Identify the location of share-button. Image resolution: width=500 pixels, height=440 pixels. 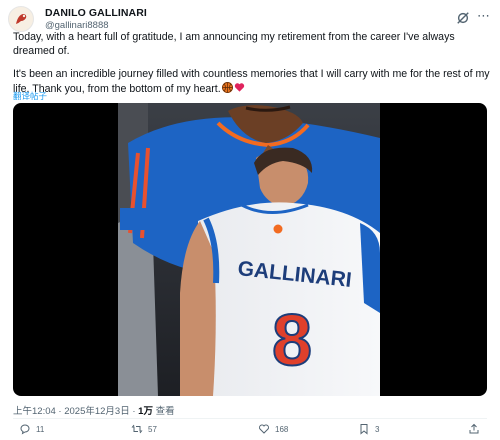
(474, 429).